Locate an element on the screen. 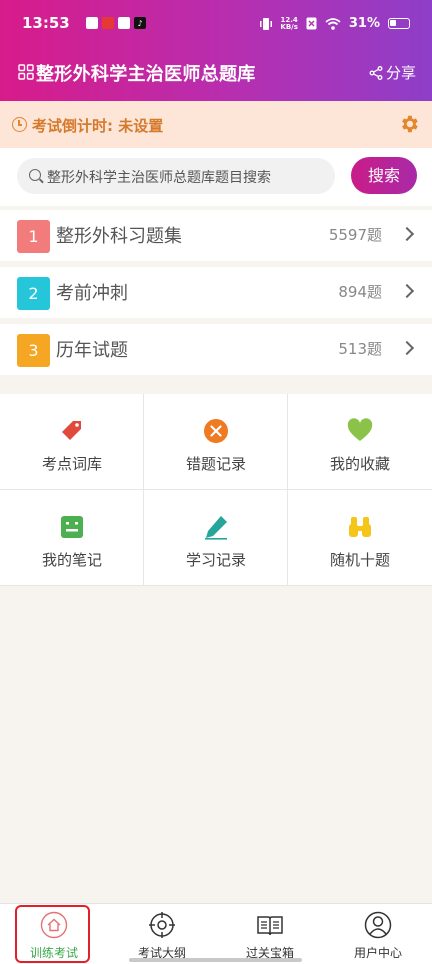 The width and height of the screenshot is (432, 964). active-tab-highlight is located at coordinates (52, 934).